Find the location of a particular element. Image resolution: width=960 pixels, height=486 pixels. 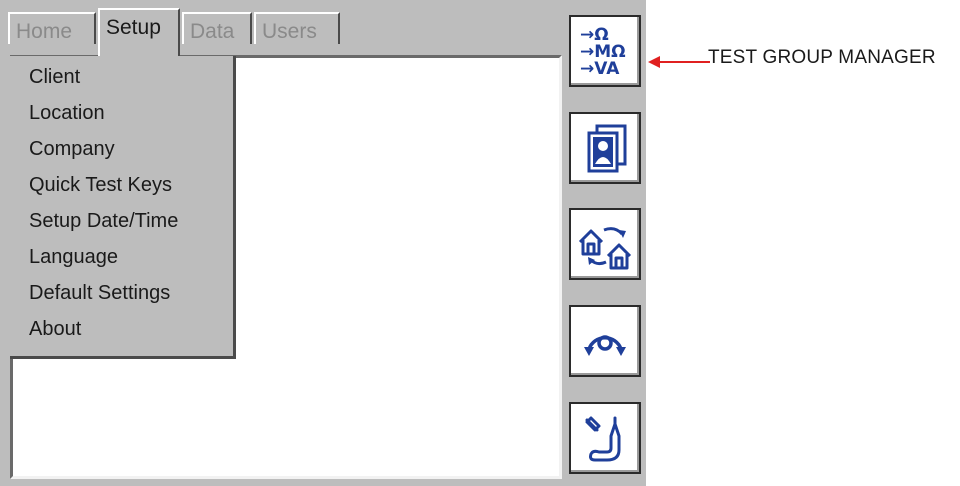

callout-arrow is located at coordinates (679, 62).